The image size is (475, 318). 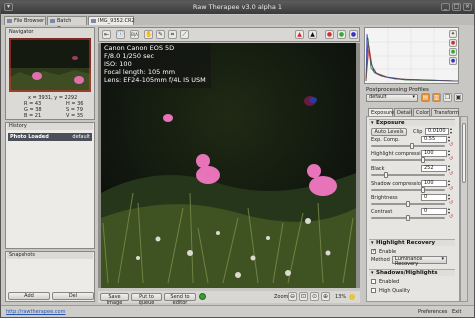 I want to click on histogram-raw-toggle-icon: ✦, so click(x=453, y=34).